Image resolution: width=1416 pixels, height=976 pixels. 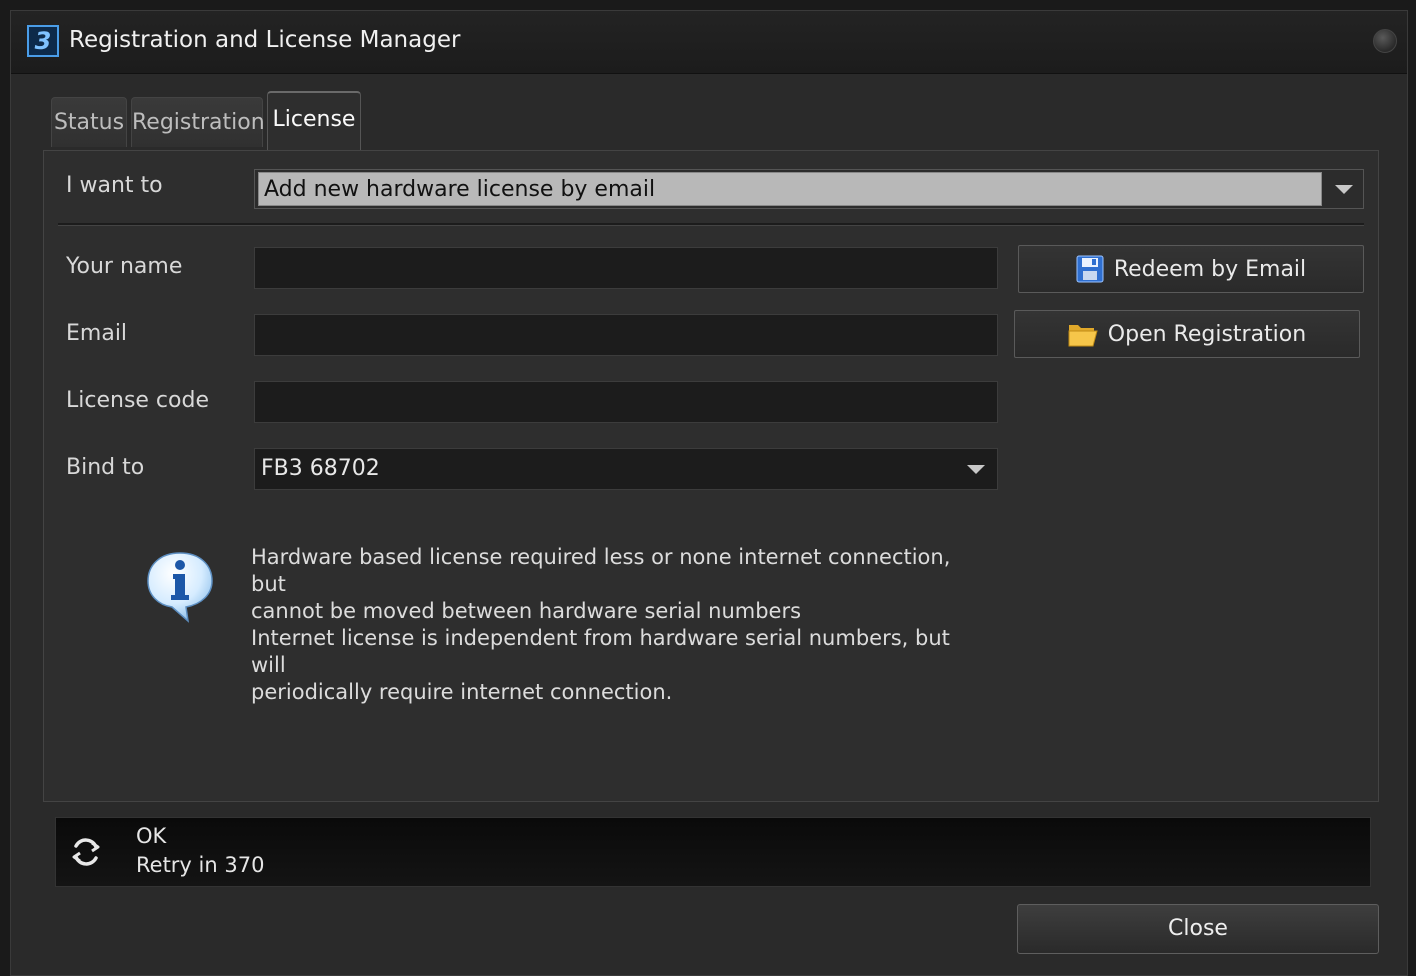 I want to click on open-registration-label: Open Registration, so click(x=1207, y=334).